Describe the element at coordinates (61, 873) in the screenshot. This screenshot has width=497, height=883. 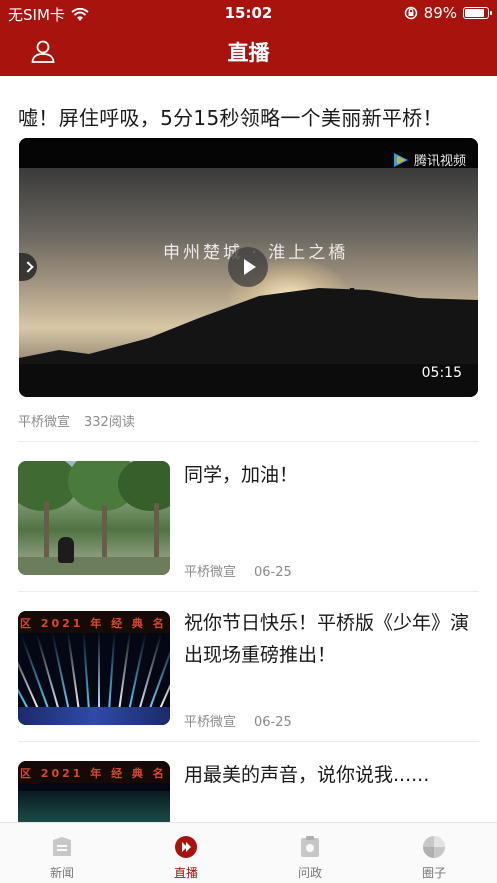
I see `tab-label: 新闻` at that location.